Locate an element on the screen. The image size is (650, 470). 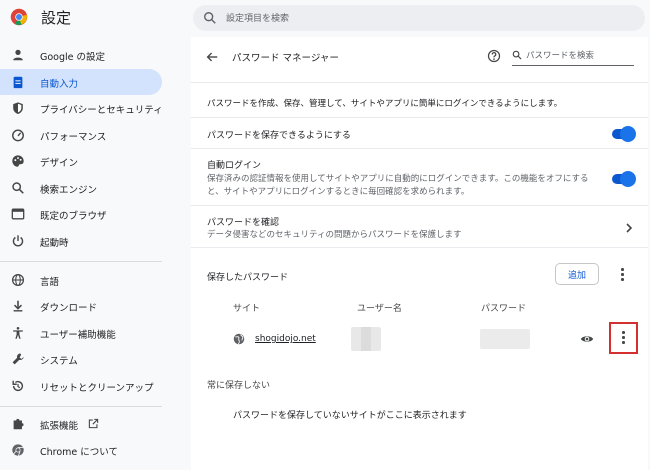
never-saved-heading: 常に保存しない is located at coordinates (239, 386).